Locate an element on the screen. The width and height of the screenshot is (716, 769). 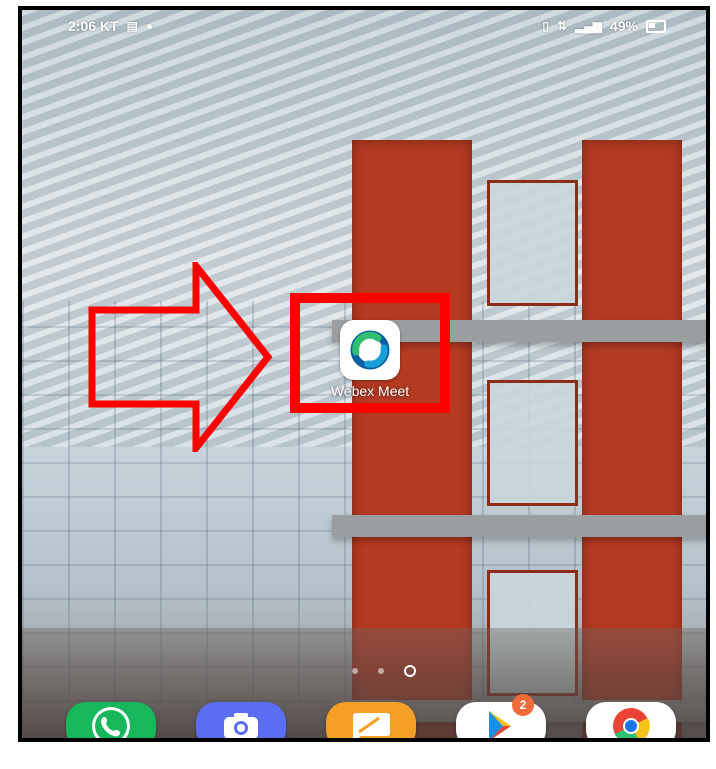
tower-floor is located at coordinates (519, 526).